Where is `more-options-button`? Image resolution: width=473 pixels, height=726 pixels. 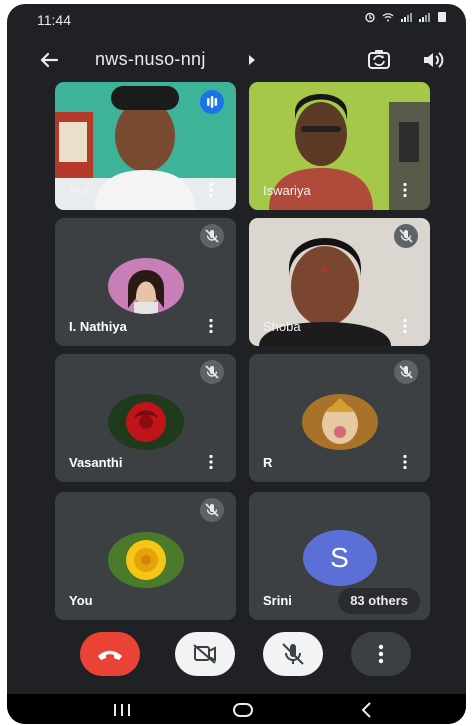 more-options-button is located at coordinates (381, 654).